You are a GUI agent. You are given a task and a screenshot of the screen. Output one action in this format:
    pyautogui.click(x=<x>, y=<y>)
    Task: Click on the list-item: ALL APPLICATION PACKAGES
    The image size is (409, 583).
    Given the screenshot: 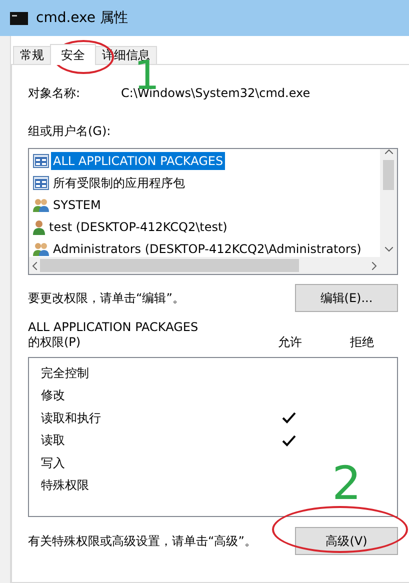 What is the action you would take?
    pyautogui.click(x=138, y=161)
    